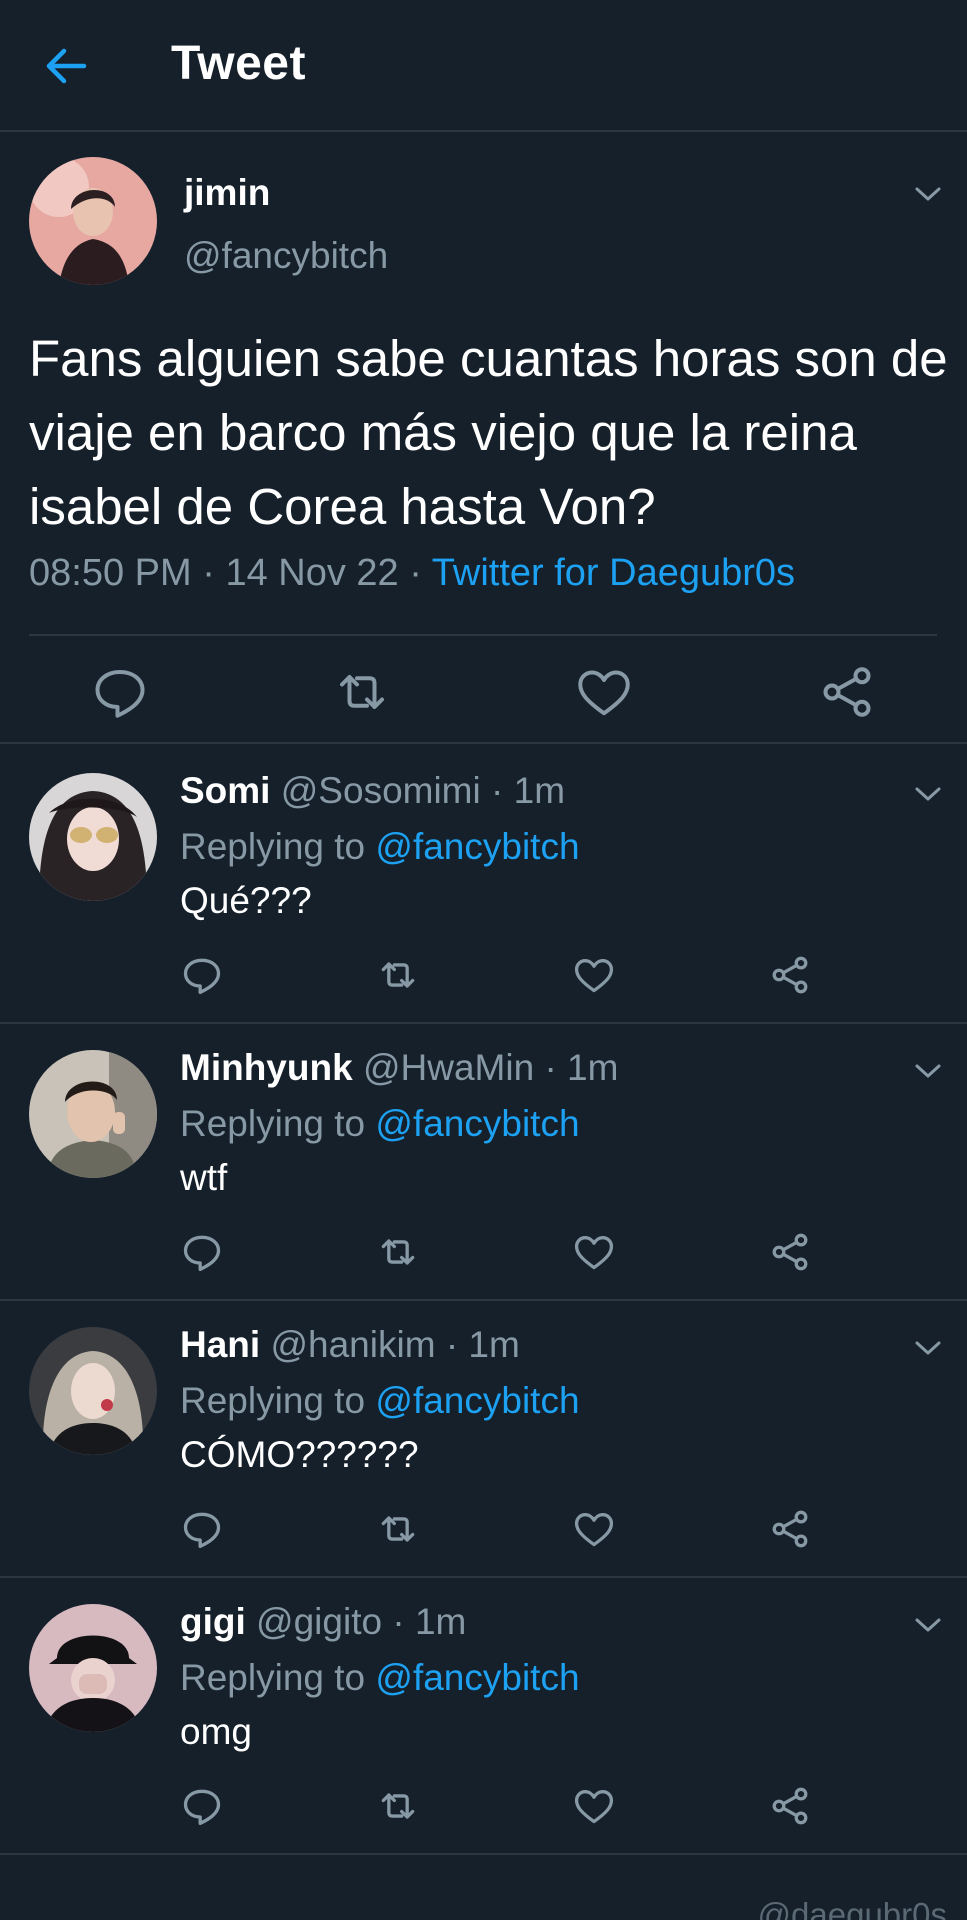 The width and height of the screenshot is (967, 1920). What do you see at coordinates (483, 66) in the screenshot?
I see `top-app-bar: Tweet` at bounding box center [483, 66].